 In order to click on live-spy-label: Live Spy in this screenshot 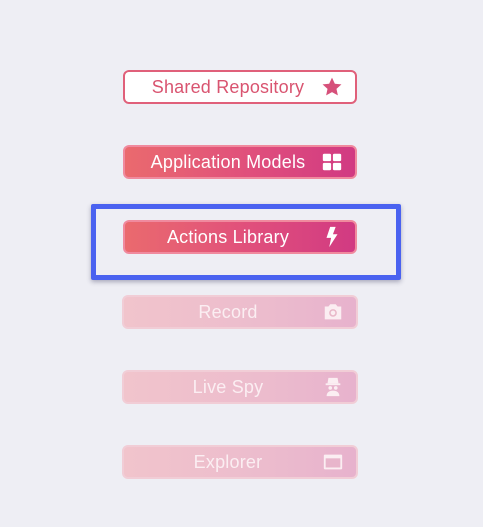, I will do `click(228, 386)`.